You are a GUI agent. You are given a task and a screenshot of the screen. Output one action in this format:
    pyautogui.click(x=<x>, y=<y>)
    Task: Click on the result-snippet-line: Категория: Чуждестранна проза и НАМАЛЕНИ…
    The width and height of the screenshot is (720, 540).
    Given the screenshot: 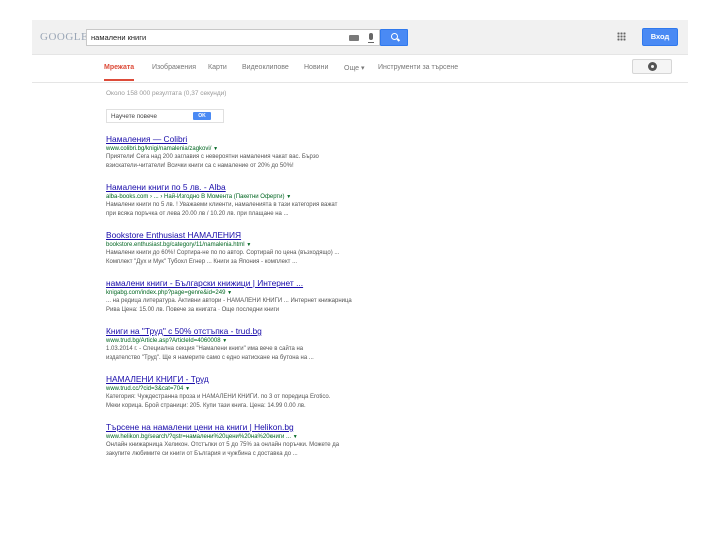 What is the action you would take?
    pyautogui.click(x=218, y=397)
    